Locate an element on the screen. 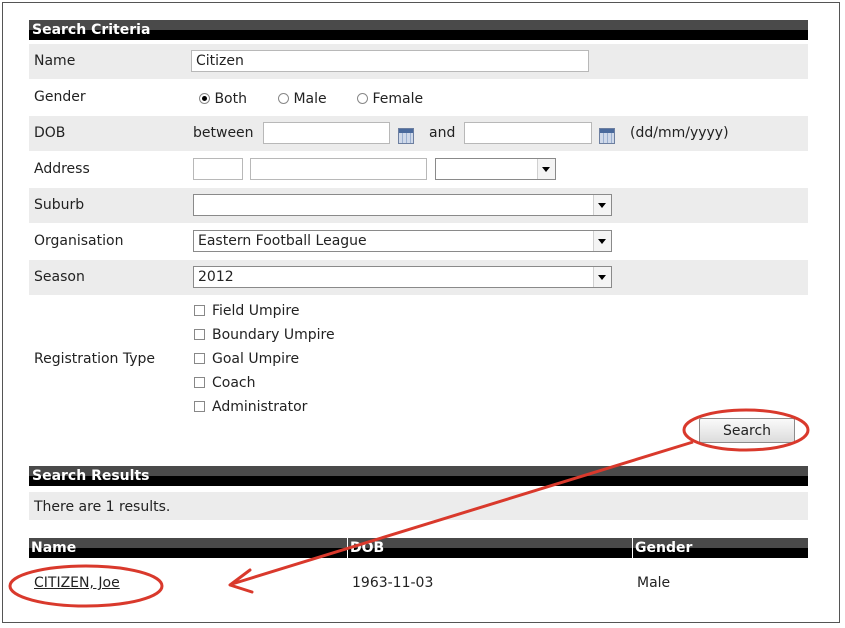 The image size is (845, 628). results-count-row: There are 1 results. is located at coordinates (418, 506).